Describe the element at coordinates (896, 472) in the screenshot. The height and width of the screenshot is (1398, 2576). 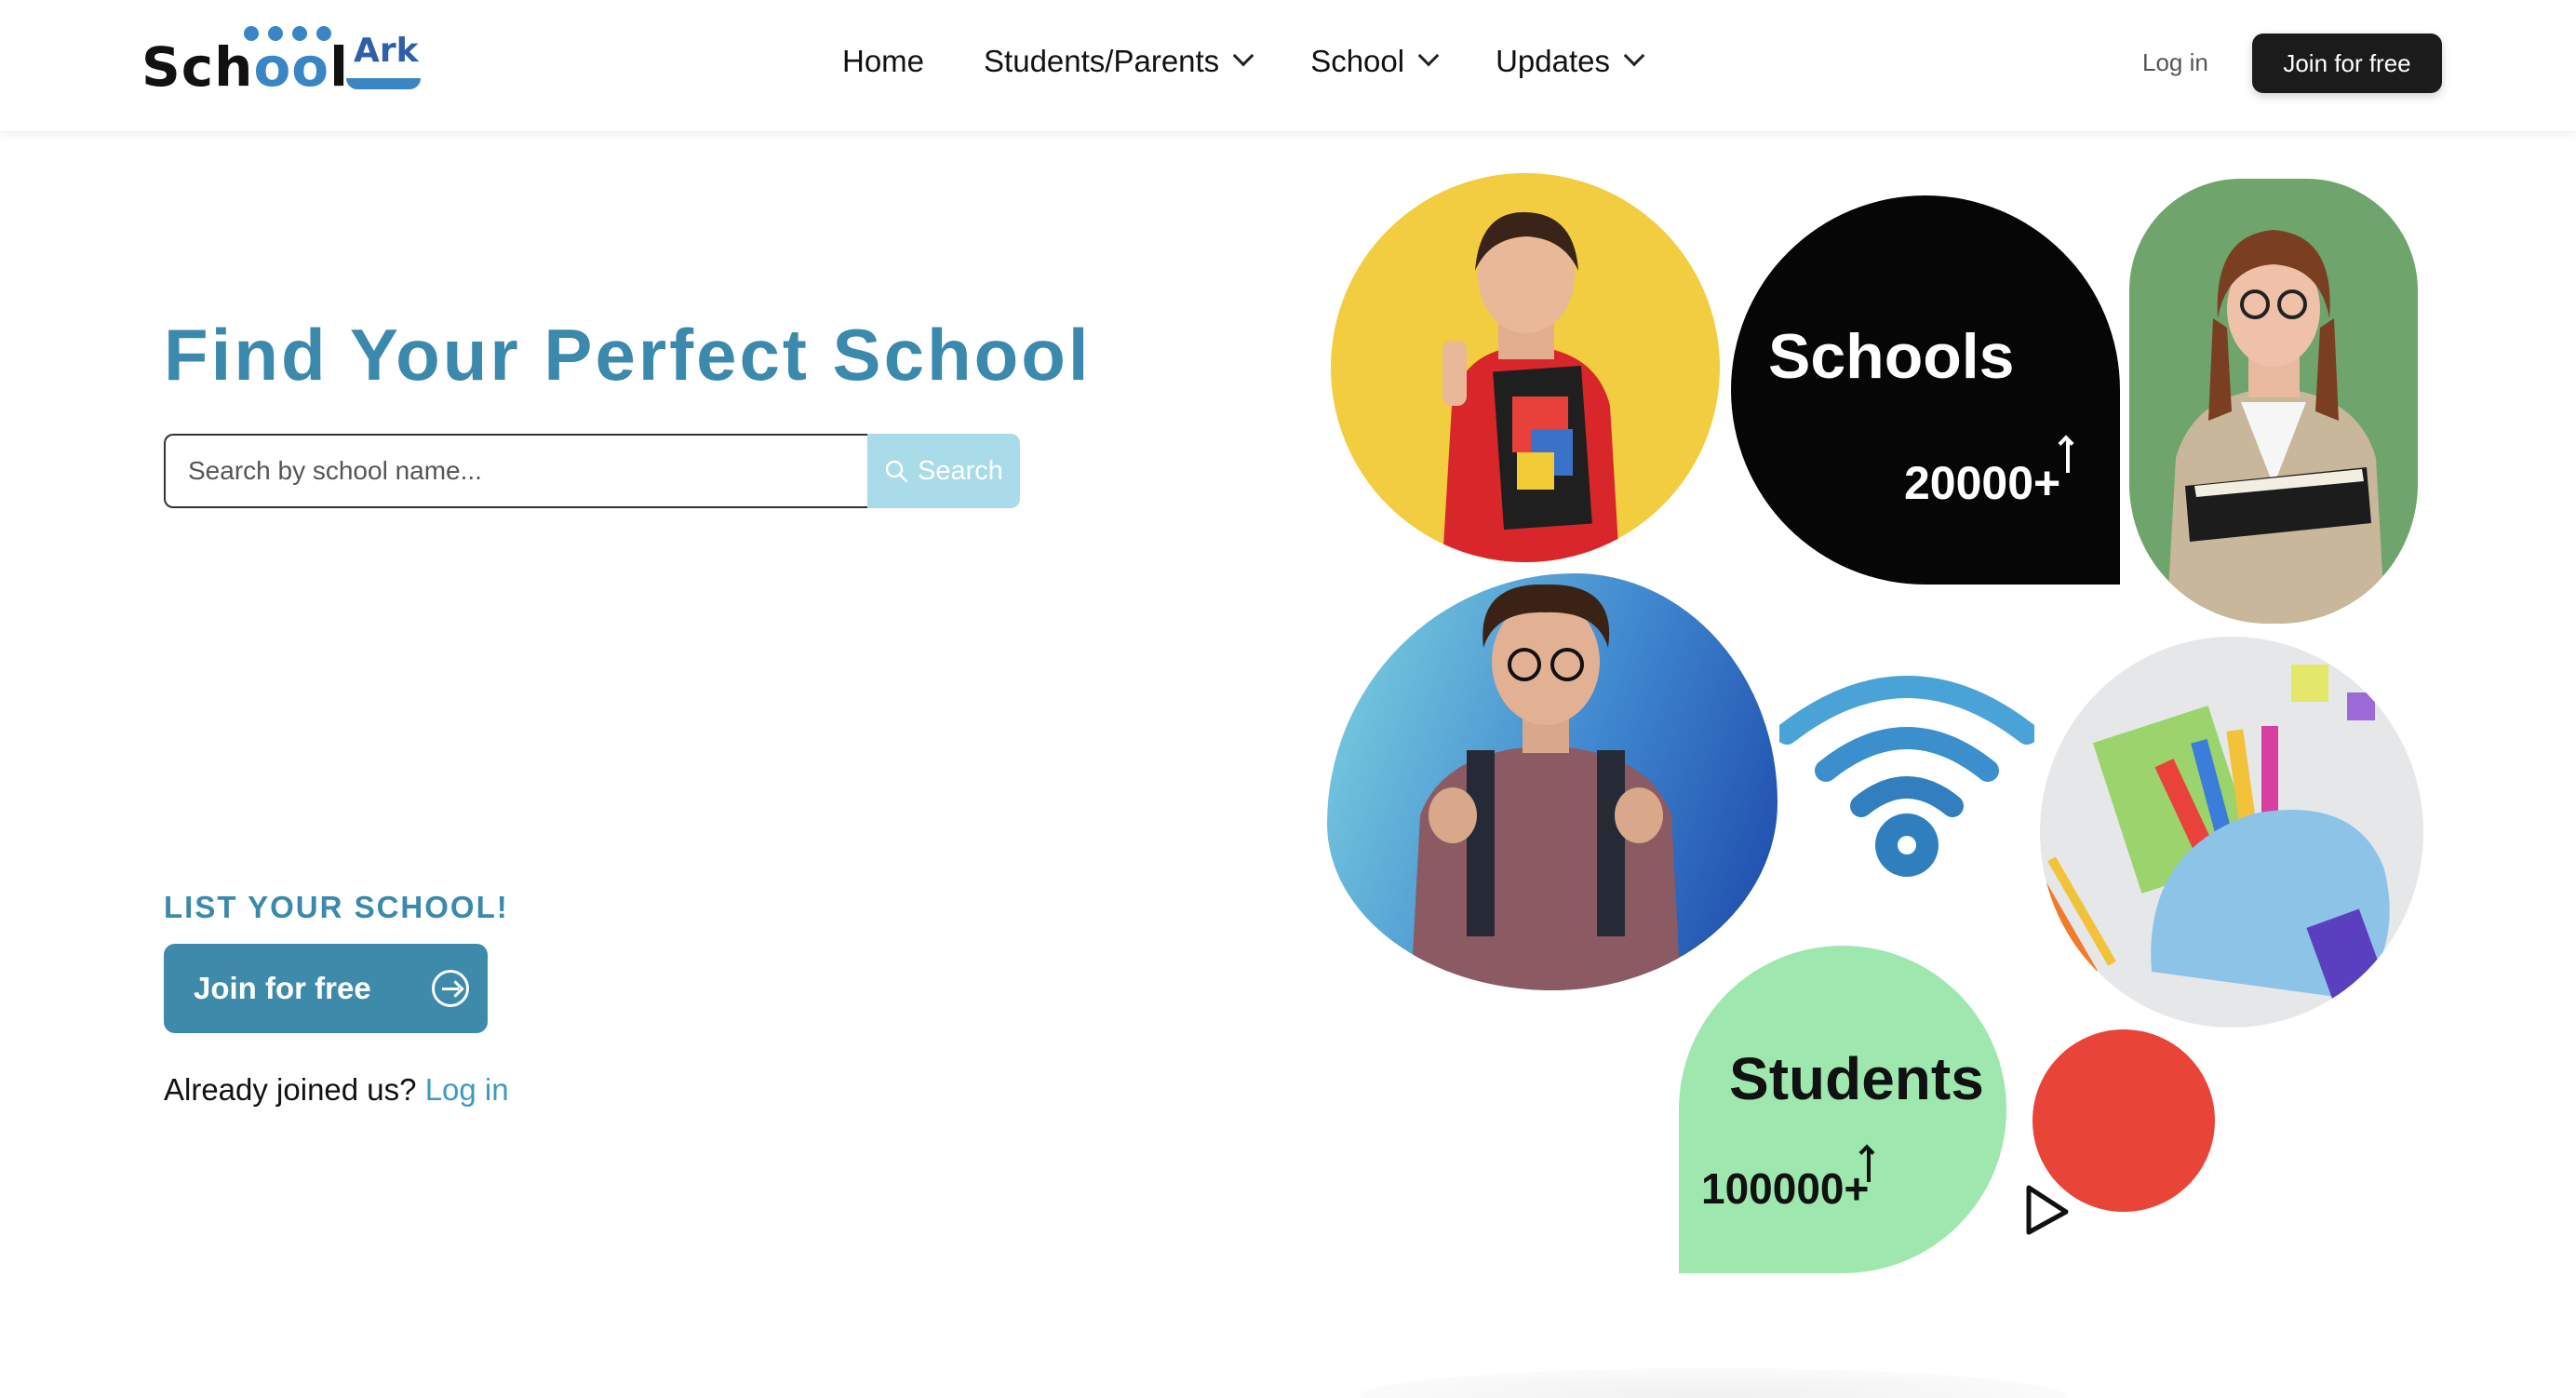
I see `search-icon` at that location.